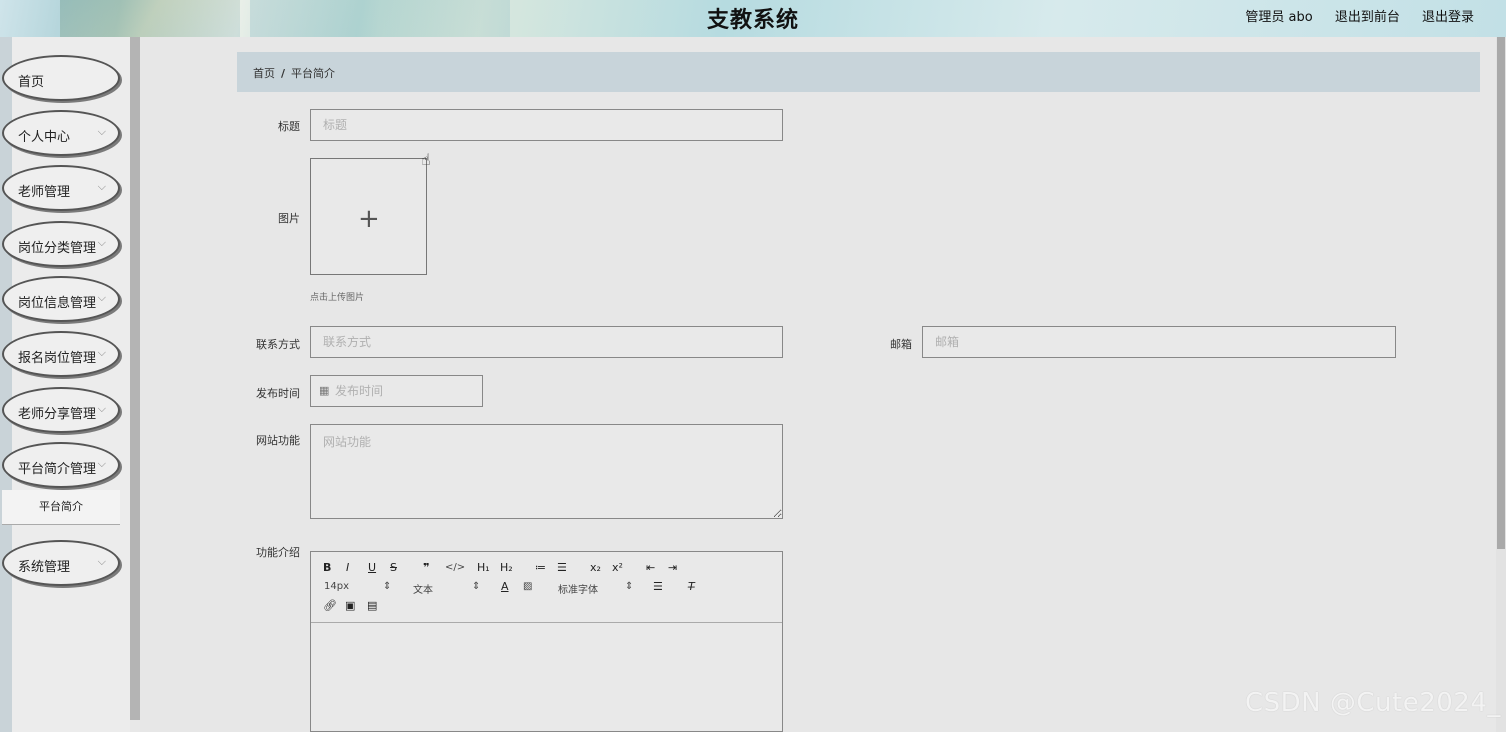 The width and height of the screenshot is (1506, 732). Describe the element at coordinates (372, 567) in the screenshot. I see `underline-button: U` at that location.